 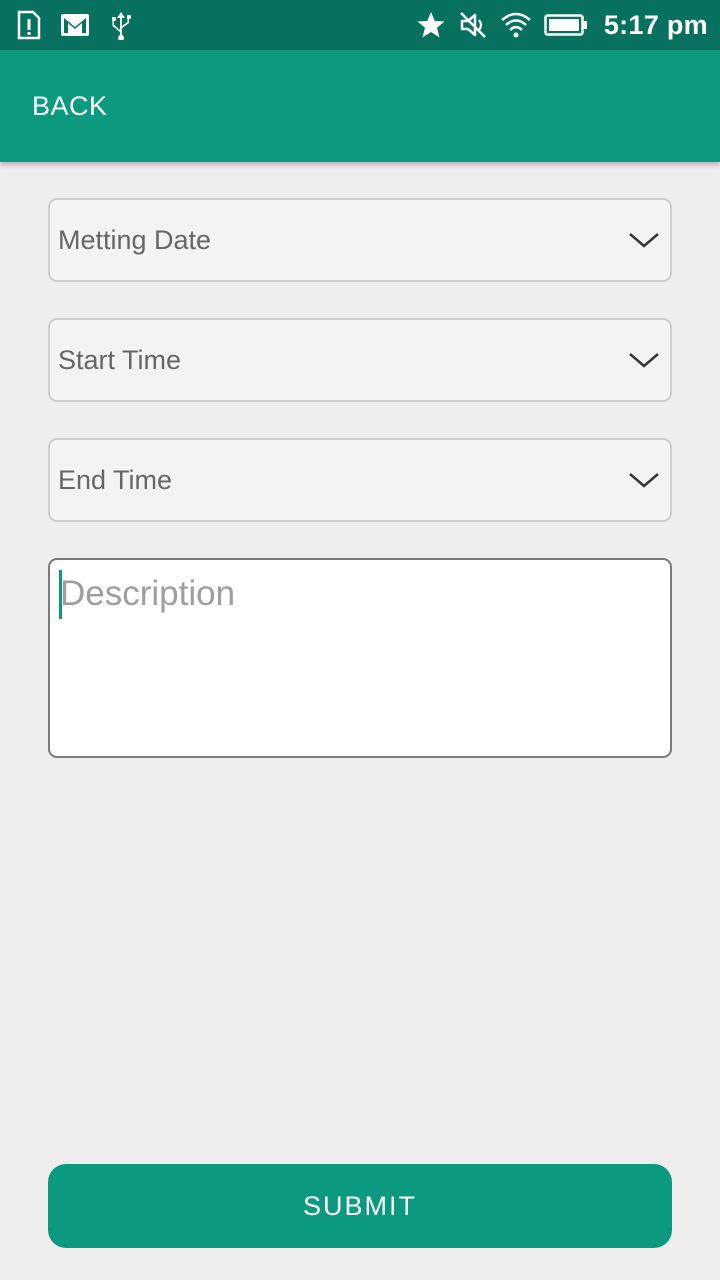 What do you see at coordinates (148, 593) in the screenshot?
I see `description-placeholder: Description` at bounding box center [148, 593].